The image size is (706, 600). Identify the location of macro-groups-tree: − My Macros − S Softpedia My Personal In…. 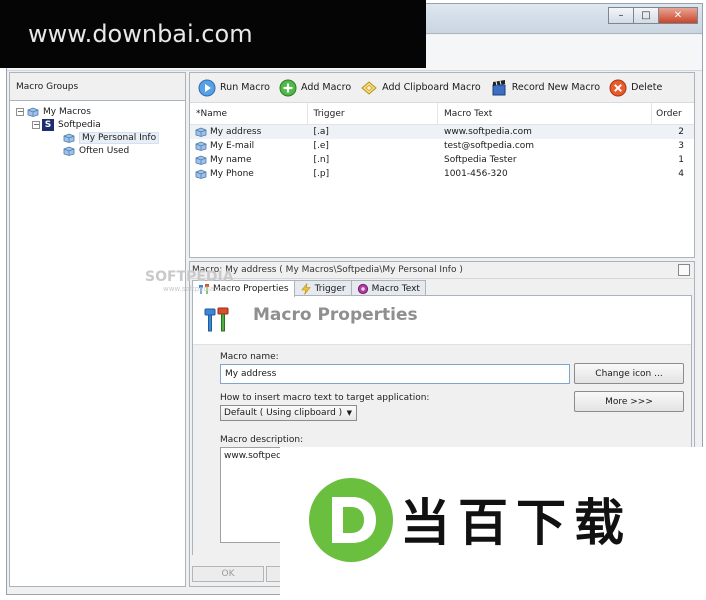
(97, 129).